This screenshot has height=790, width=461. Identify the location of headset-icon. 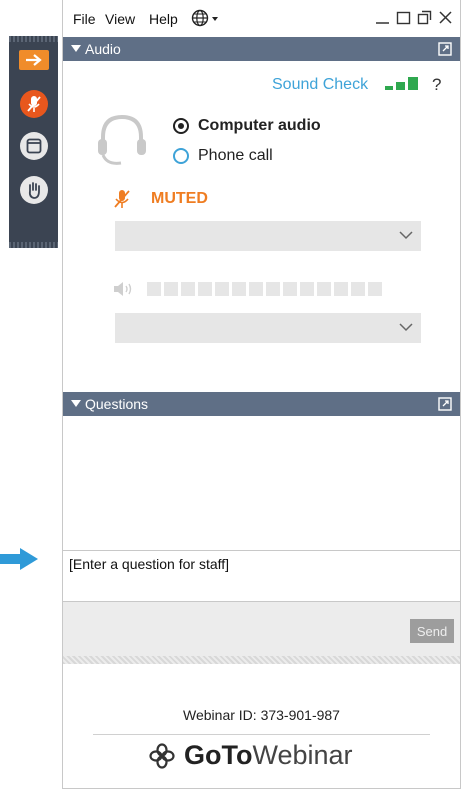
(122, 139).